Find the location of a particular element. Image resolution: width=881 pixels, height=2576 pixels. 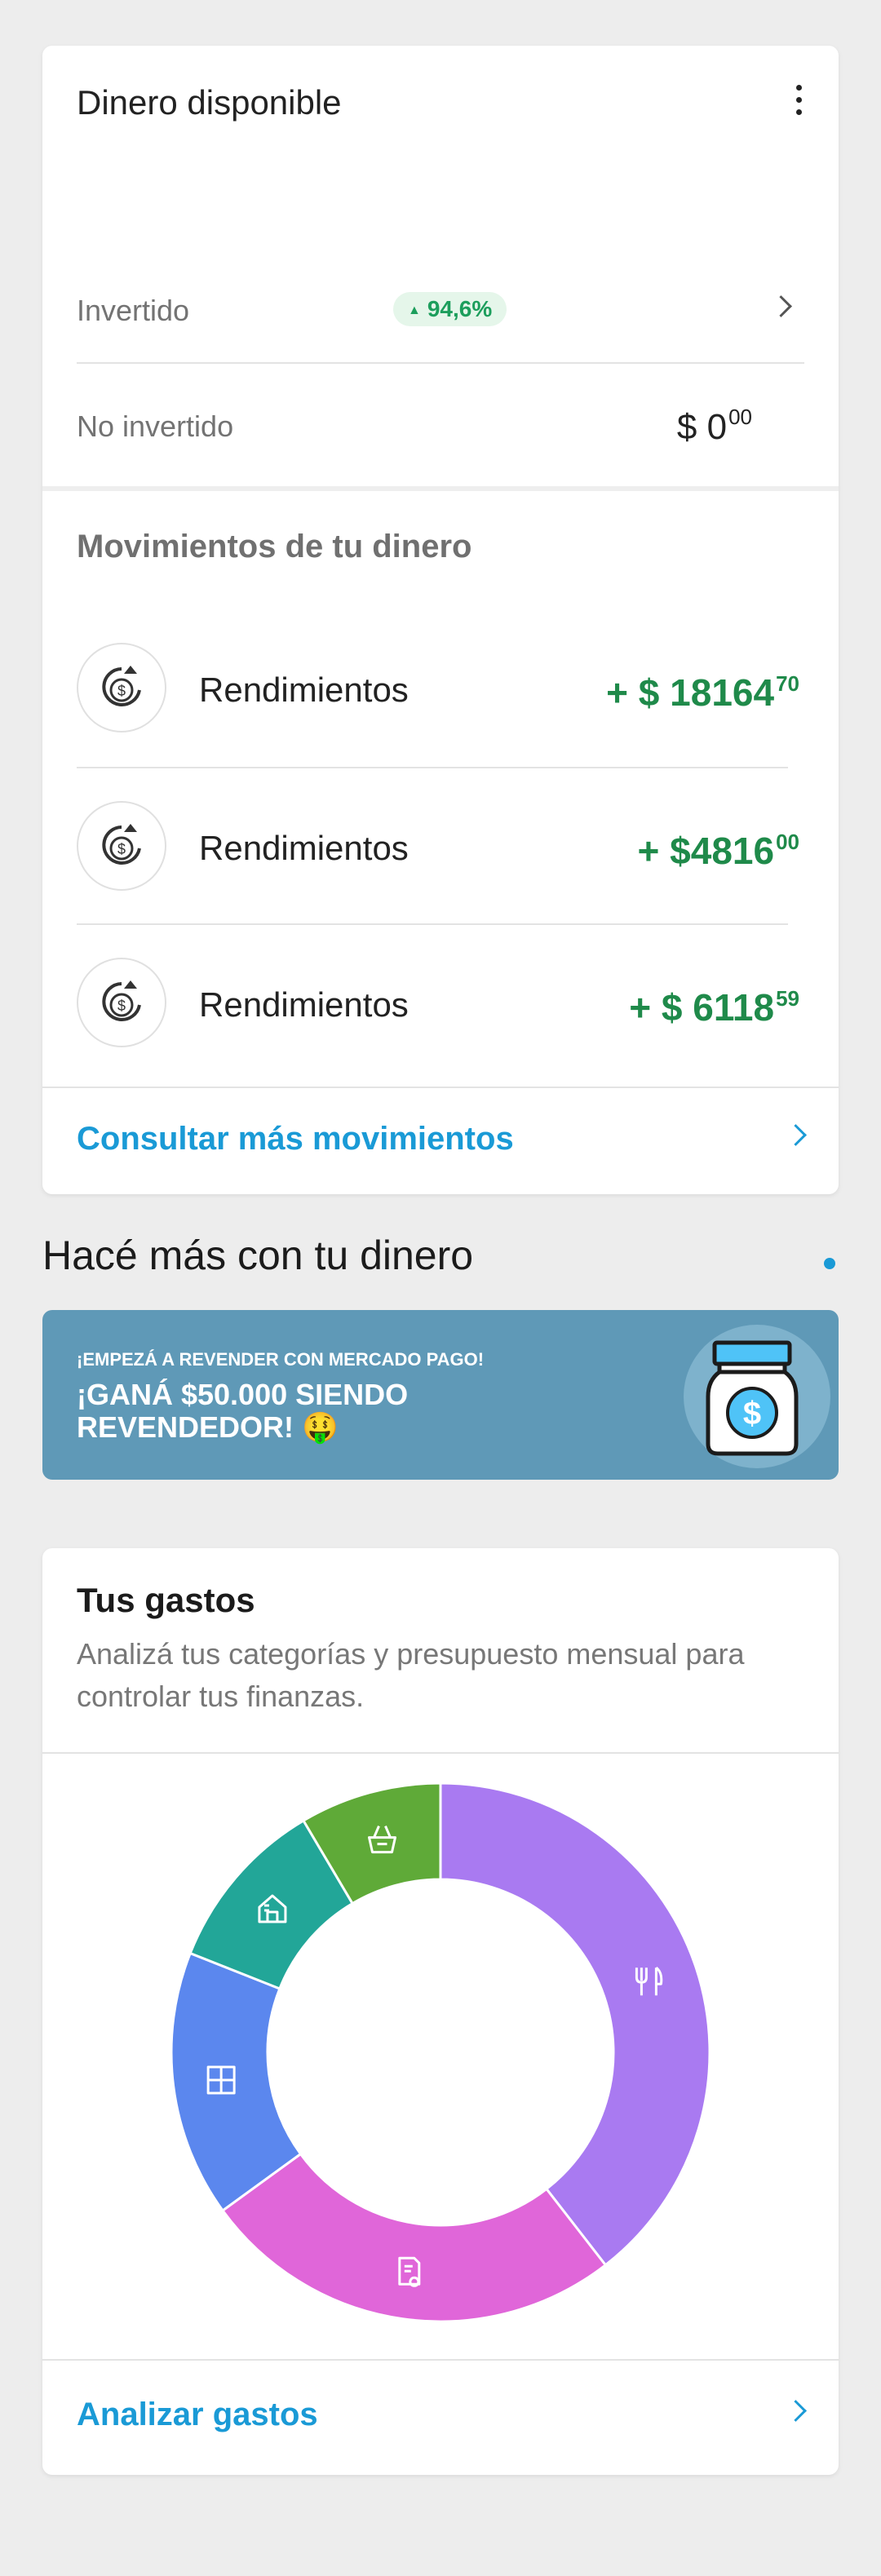

invested-label: Invertido is located at coordinates (133, 310).